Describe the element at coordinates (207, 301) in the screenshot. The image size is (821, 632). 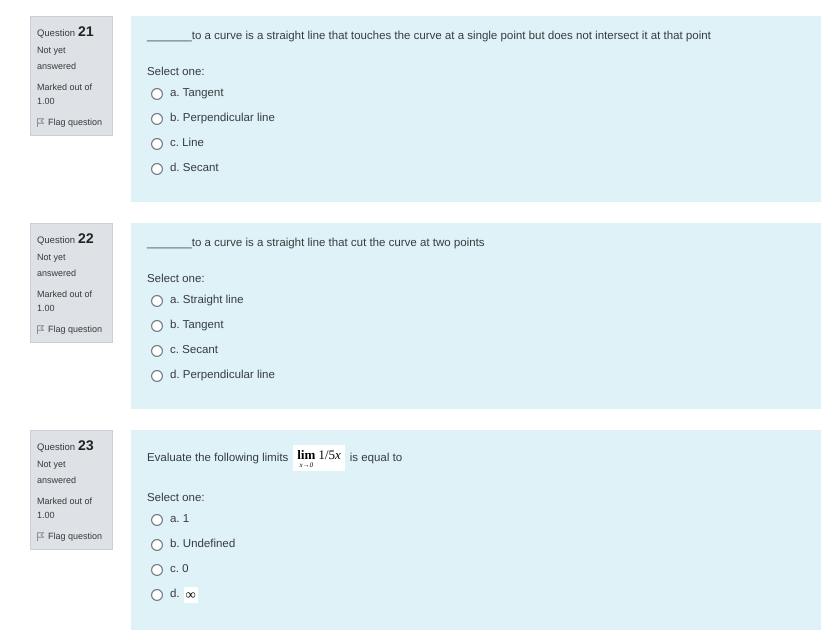
I see `option-label: a. Straight line` at that location.